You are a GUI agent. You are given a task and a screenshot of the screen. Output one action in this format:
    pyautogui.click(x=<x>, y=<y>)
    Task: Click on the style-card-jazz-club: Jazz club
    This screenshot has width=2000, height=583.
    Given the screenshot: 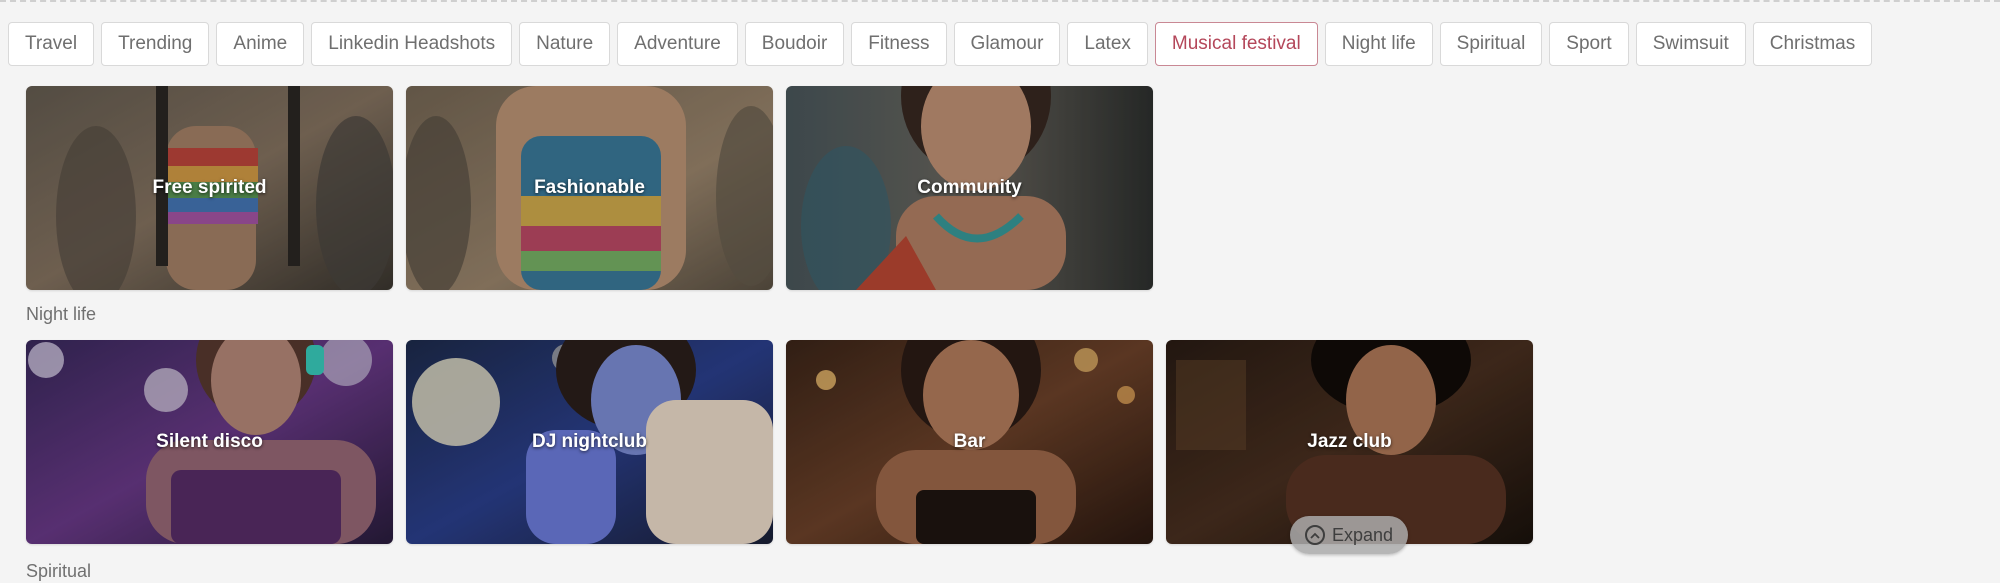 What is the action you would take?
    pyautogui.click(x=1349, y=442)
    